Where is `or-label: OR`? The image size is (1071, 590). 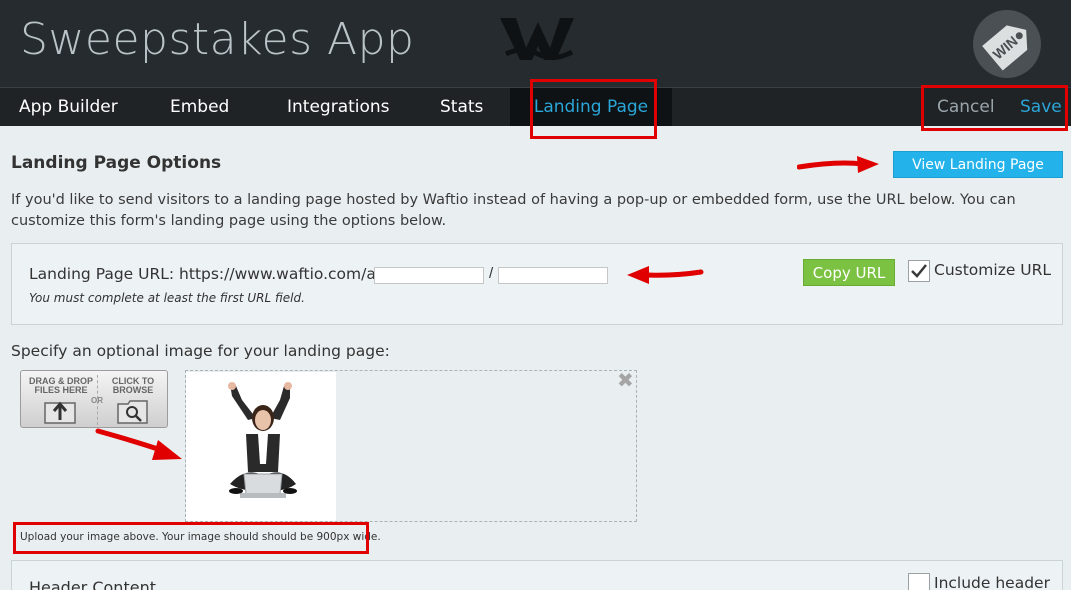 or-label: OR is located at coordinates (97, 400).